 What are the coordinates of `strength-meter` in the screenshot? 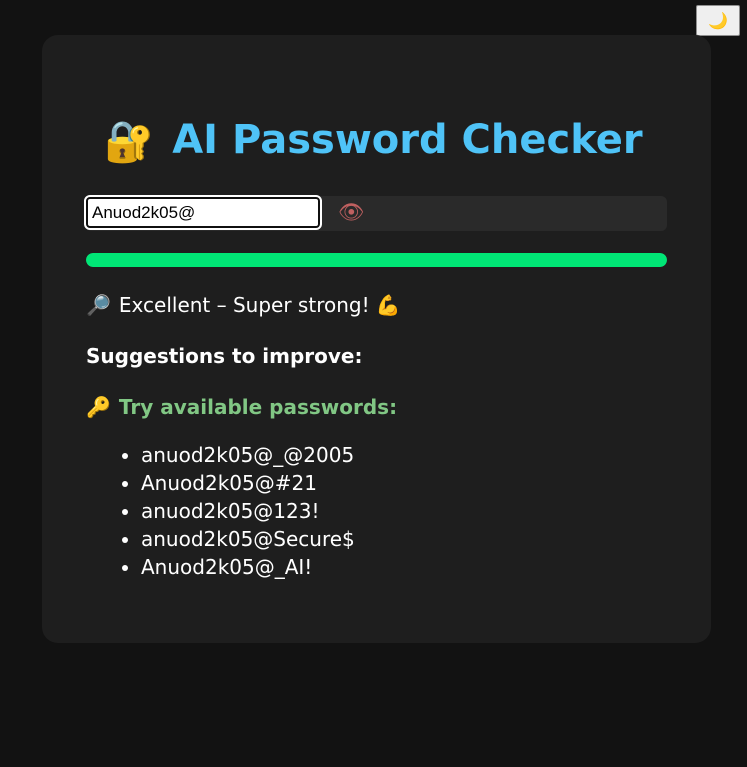 It's located at (376, 260).